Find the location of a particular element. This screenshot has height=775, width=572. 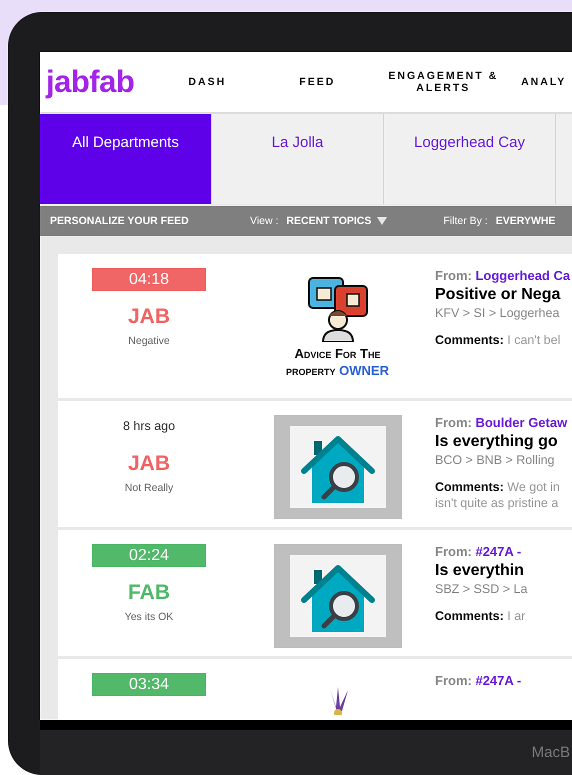

comment-text: Comments: I can't bel is located at coordinates (498, 340).